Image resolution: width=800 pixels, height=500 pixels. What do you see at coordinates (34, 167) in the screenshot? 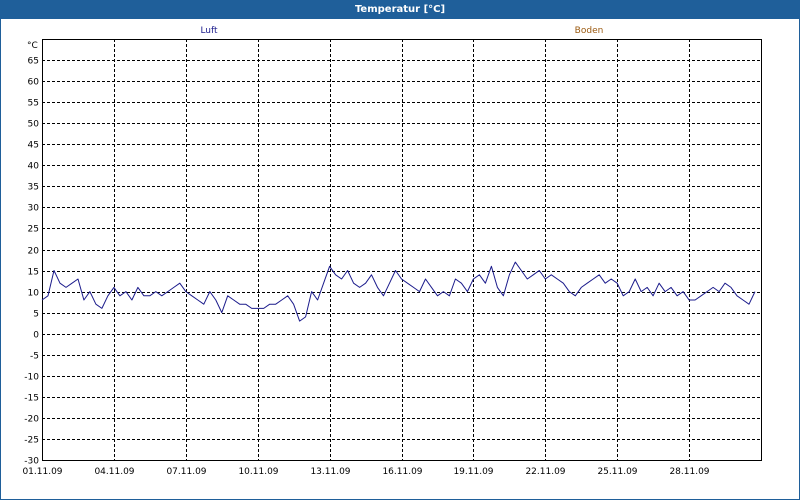
I see `y-tick-label: 40` at bounding box center [34, 167].